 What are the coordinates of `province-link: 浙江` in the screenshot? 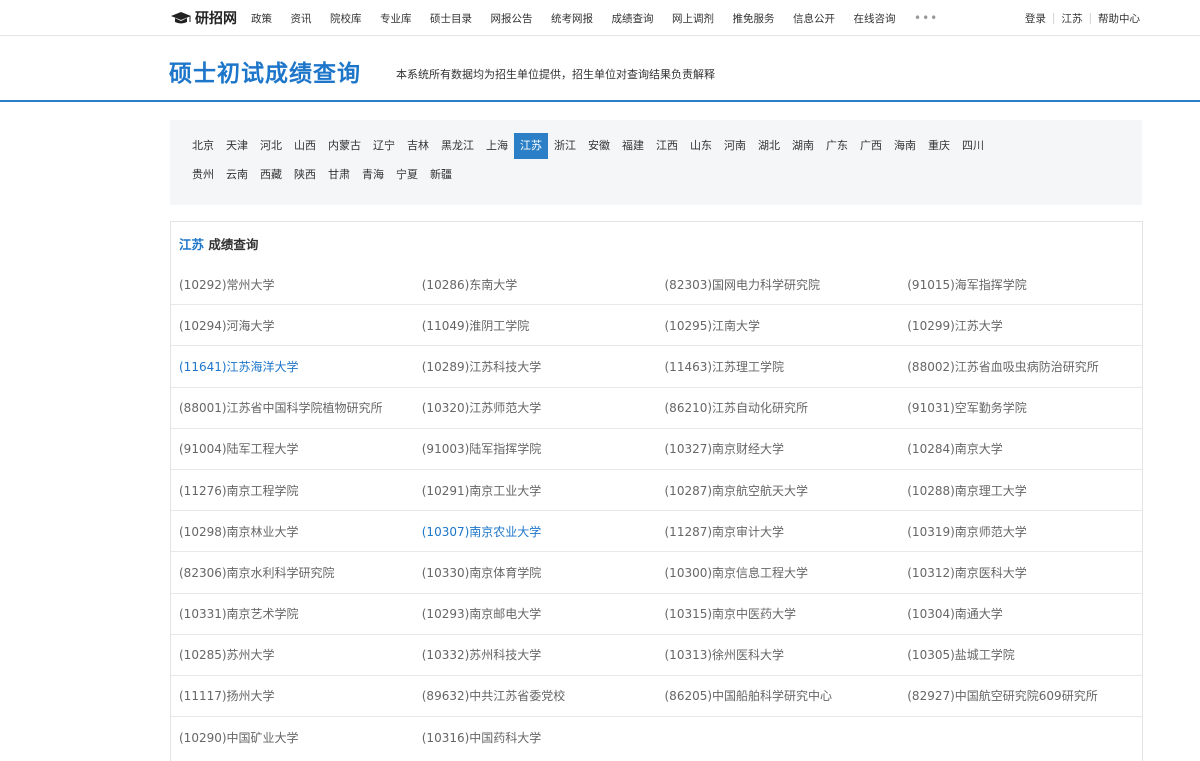 It's located at (565, 146).